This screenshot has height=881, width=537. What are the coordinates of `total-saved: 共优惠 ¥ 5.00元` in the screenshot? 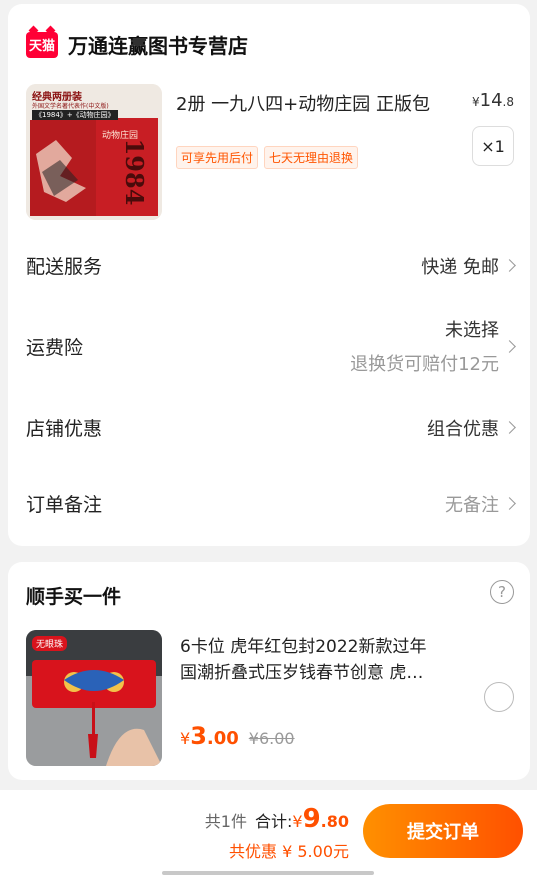 It's located at (289, 851).